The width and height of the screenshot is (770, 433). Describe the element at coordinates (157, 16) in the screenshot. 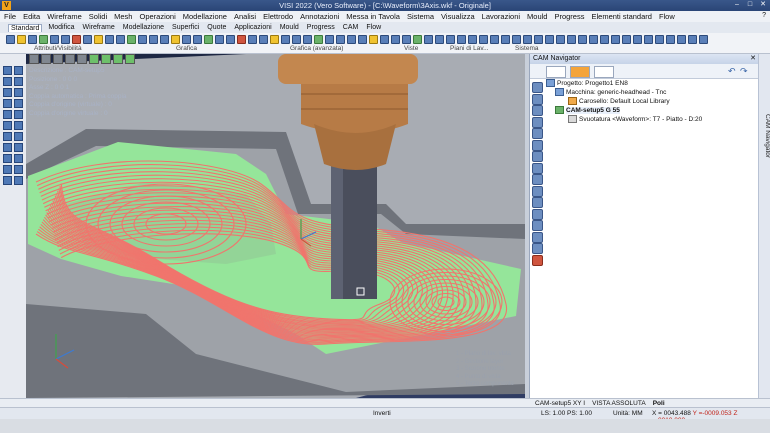

I see `menu-operazioni: Operazioni` at that location.